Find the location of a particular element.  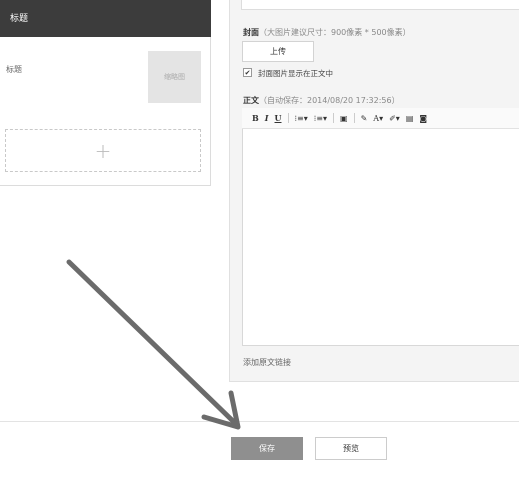

cover-label: 封面（大图片建议尺寸：900像素 * 500像素） is located at coordinates (327, 32).